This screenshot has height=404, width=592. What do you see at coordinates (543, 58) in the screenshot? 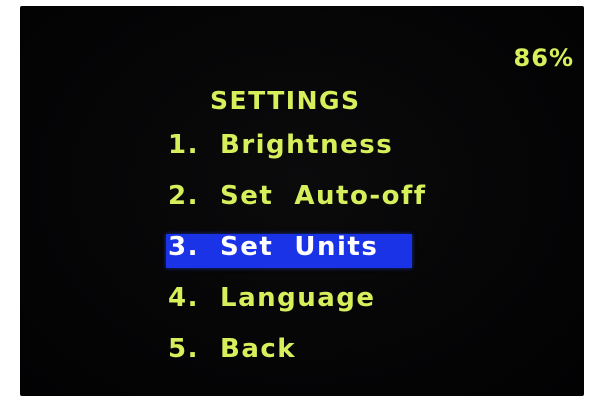
I see `battery-level: 86%` at bounding box center [543, 58].